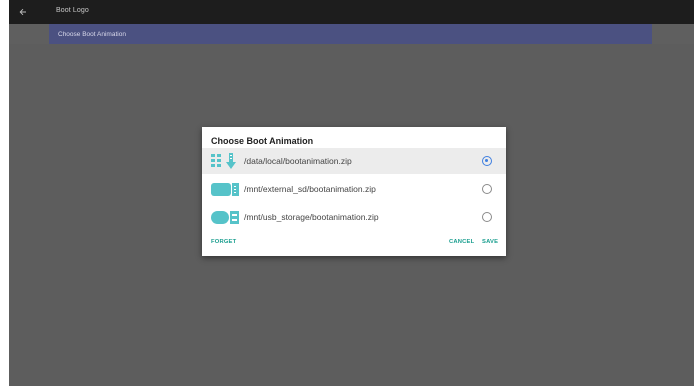 This screenshot has height=386, width=694. I want to click on arrow-back-icon, so click(22, 12).